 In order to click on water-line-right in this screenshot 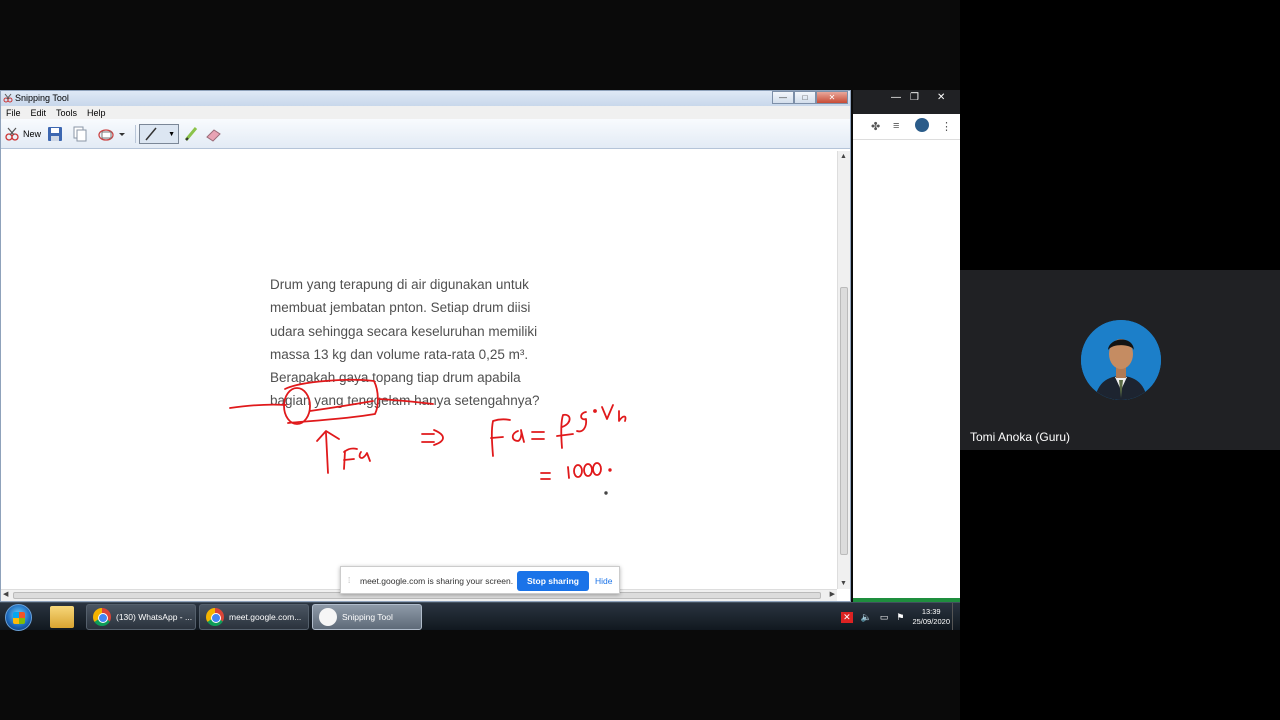, I will do `click(406, 401)`.